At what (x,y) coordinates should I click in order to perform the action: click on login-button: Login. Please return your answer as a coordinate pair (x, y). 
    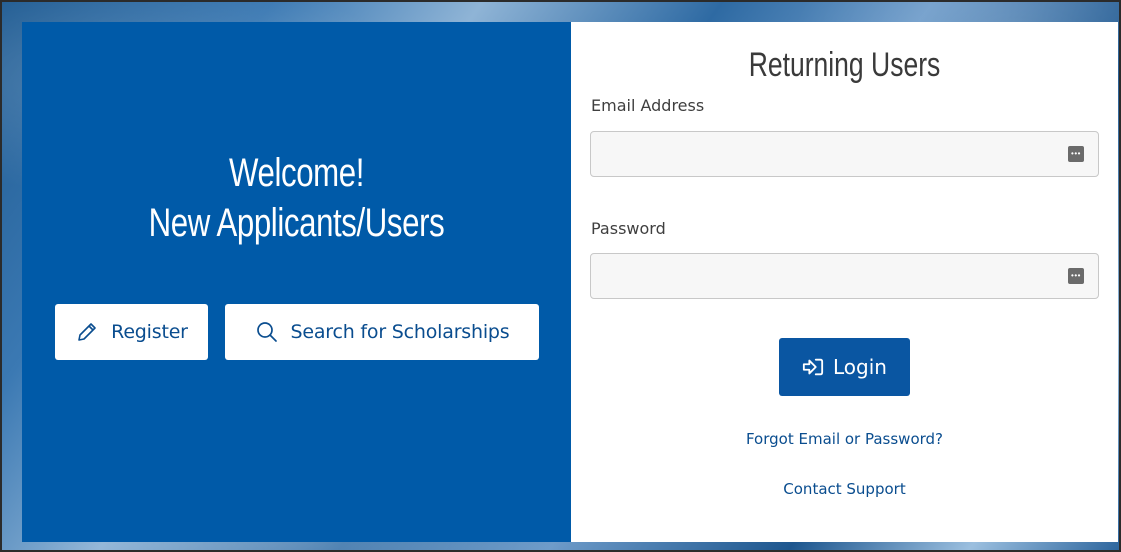
    Looking at the image, I should click on (844, 367).